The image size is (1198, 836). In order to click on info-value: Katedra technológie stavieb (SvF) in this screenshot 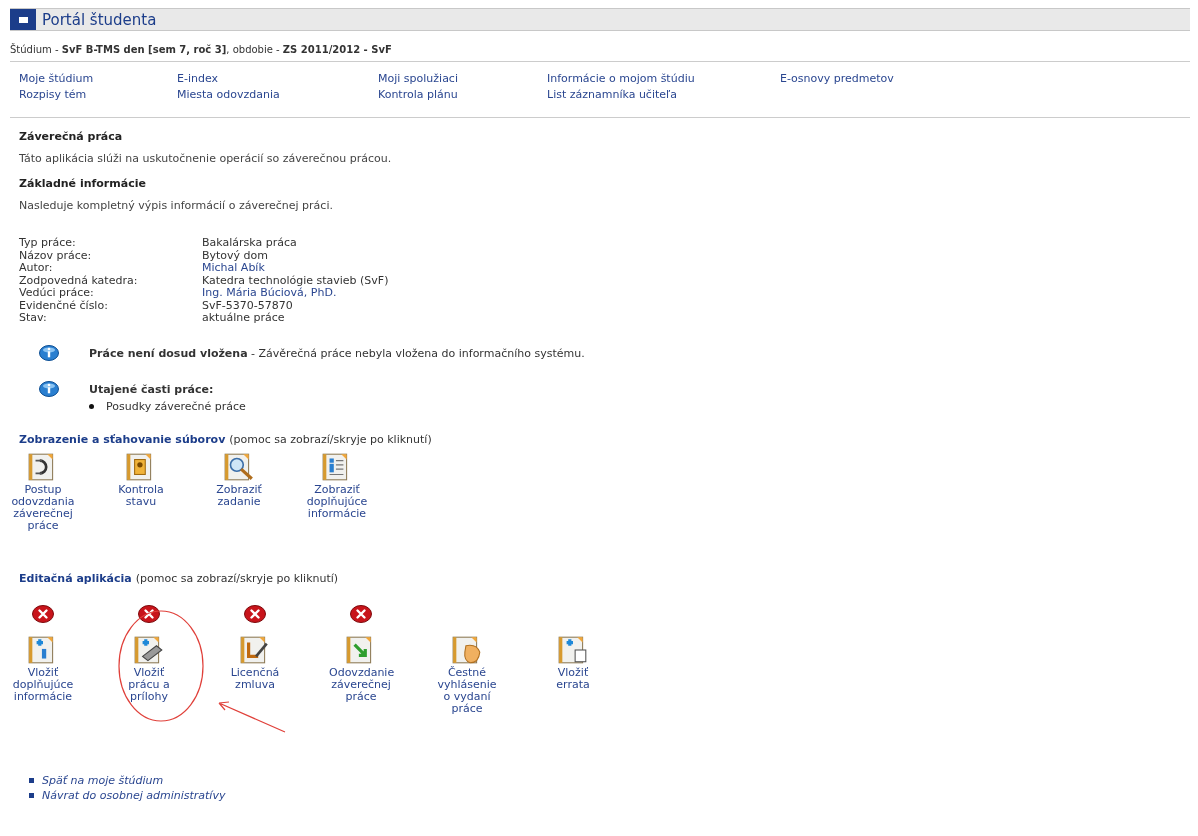, I will do `click(295, 280)`.